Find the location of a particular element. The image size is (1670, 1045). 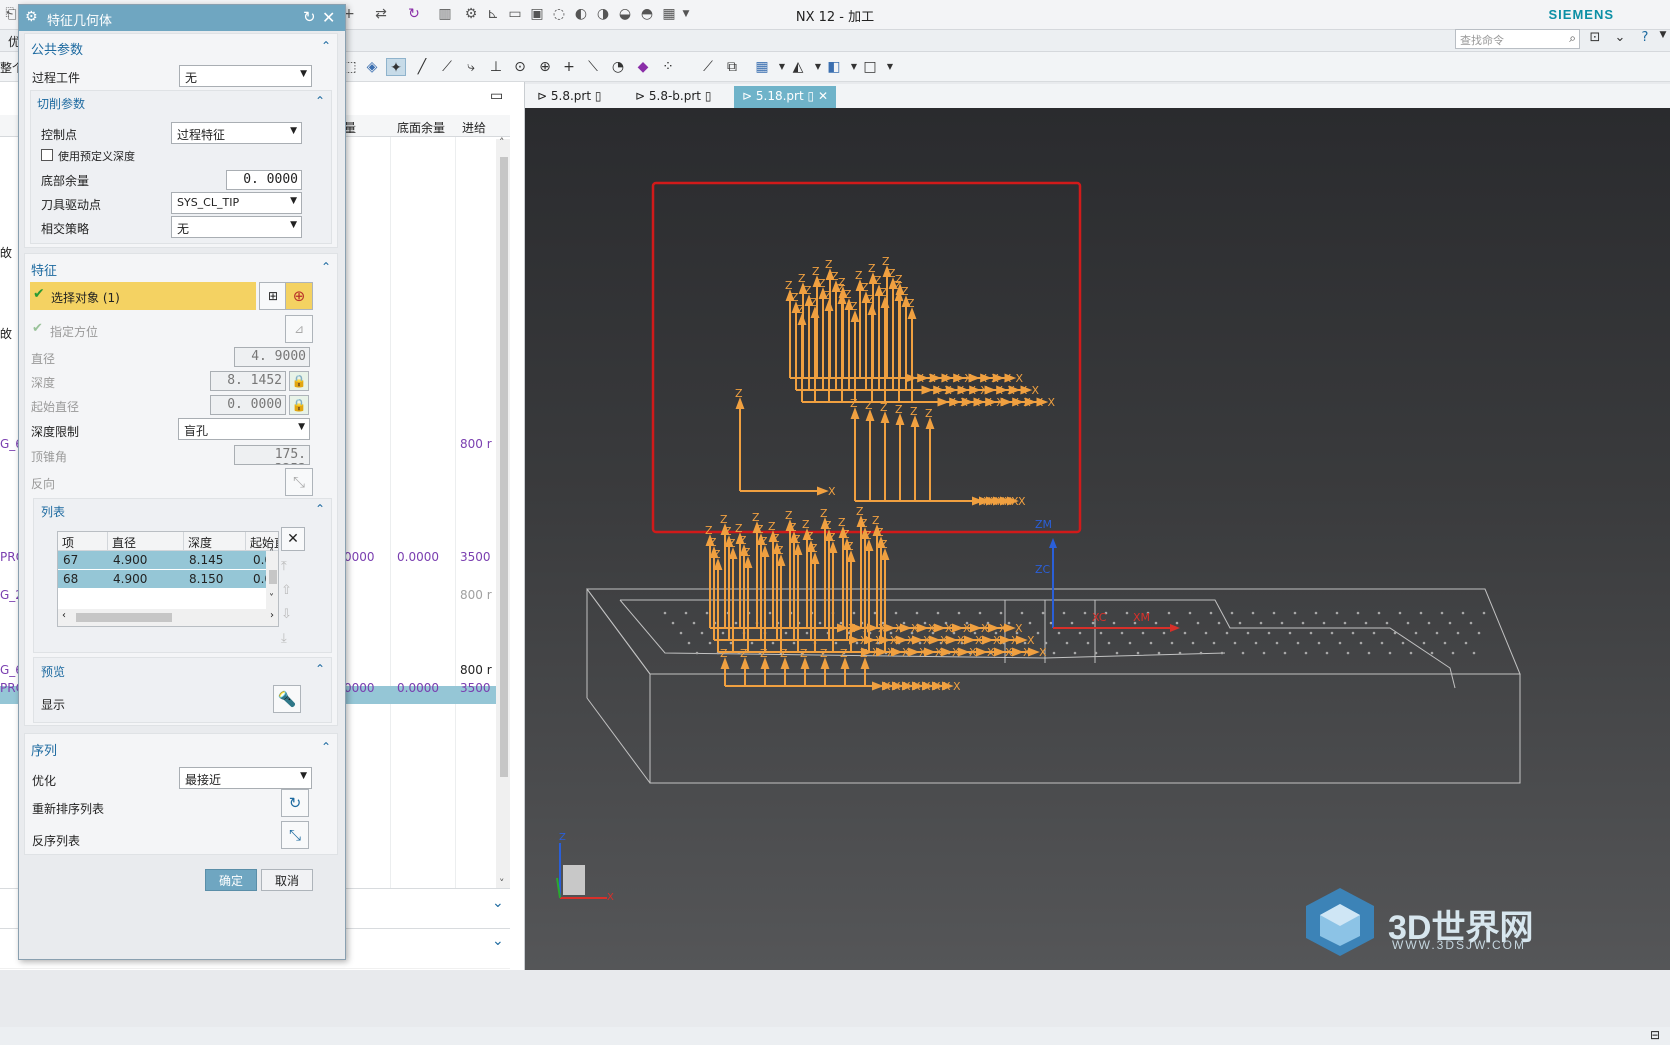

depth-input: 8. 1452 is located at coordinates (248, 381).